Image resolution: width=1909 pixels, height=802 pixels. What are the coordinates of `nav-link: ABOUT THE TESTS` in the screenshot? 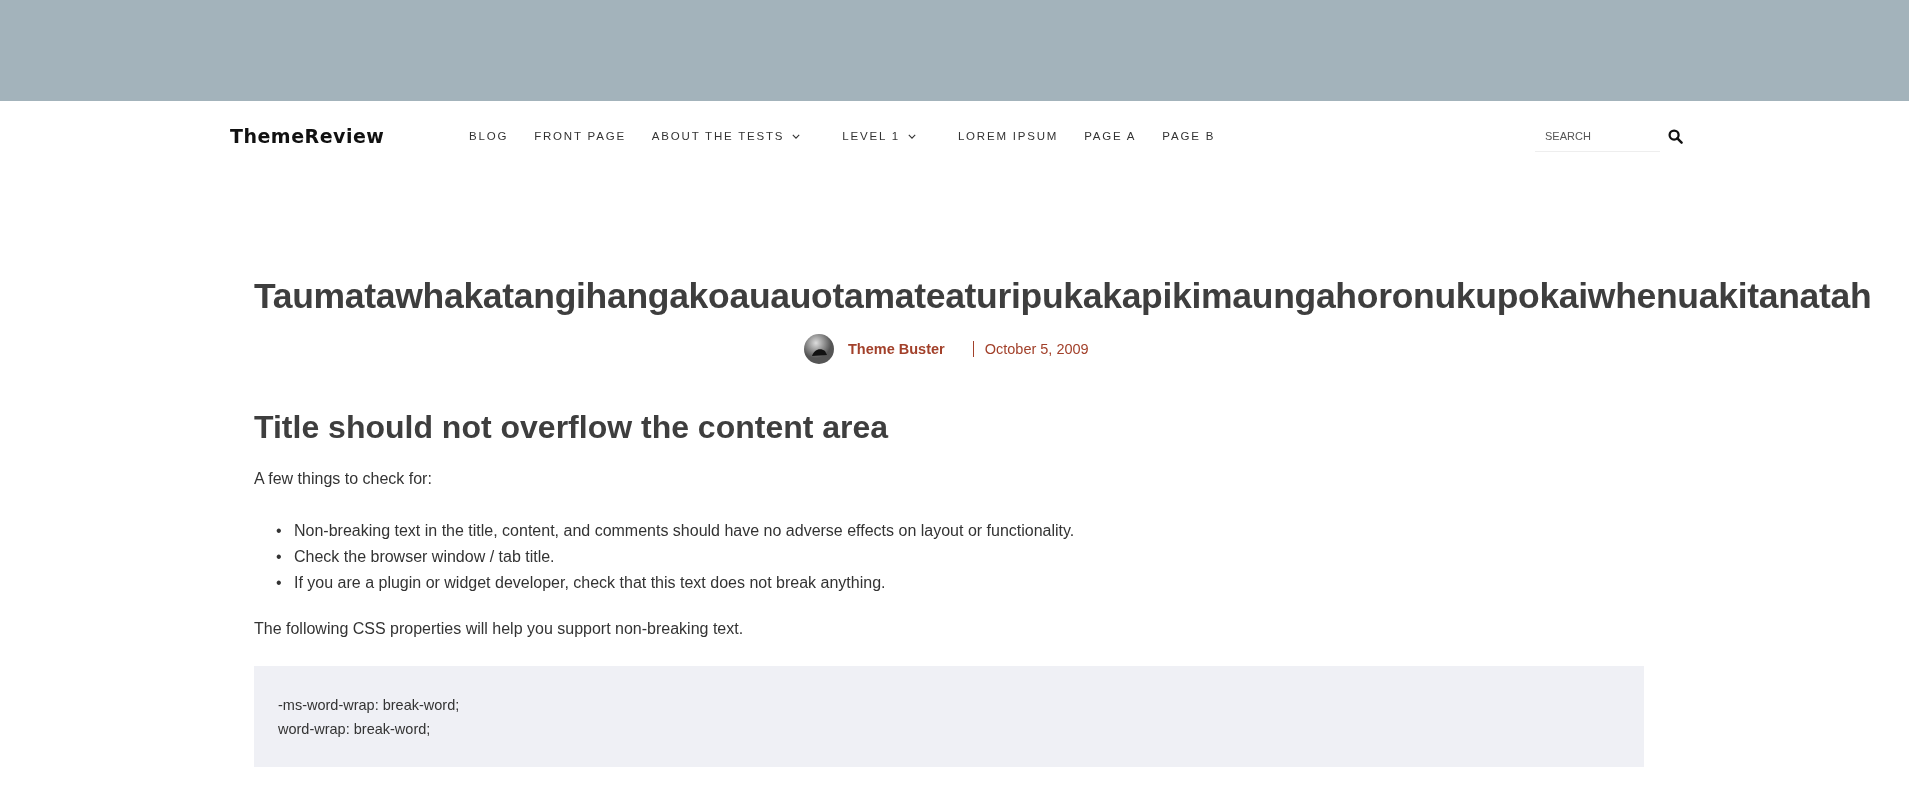 It's located at (726, 136).